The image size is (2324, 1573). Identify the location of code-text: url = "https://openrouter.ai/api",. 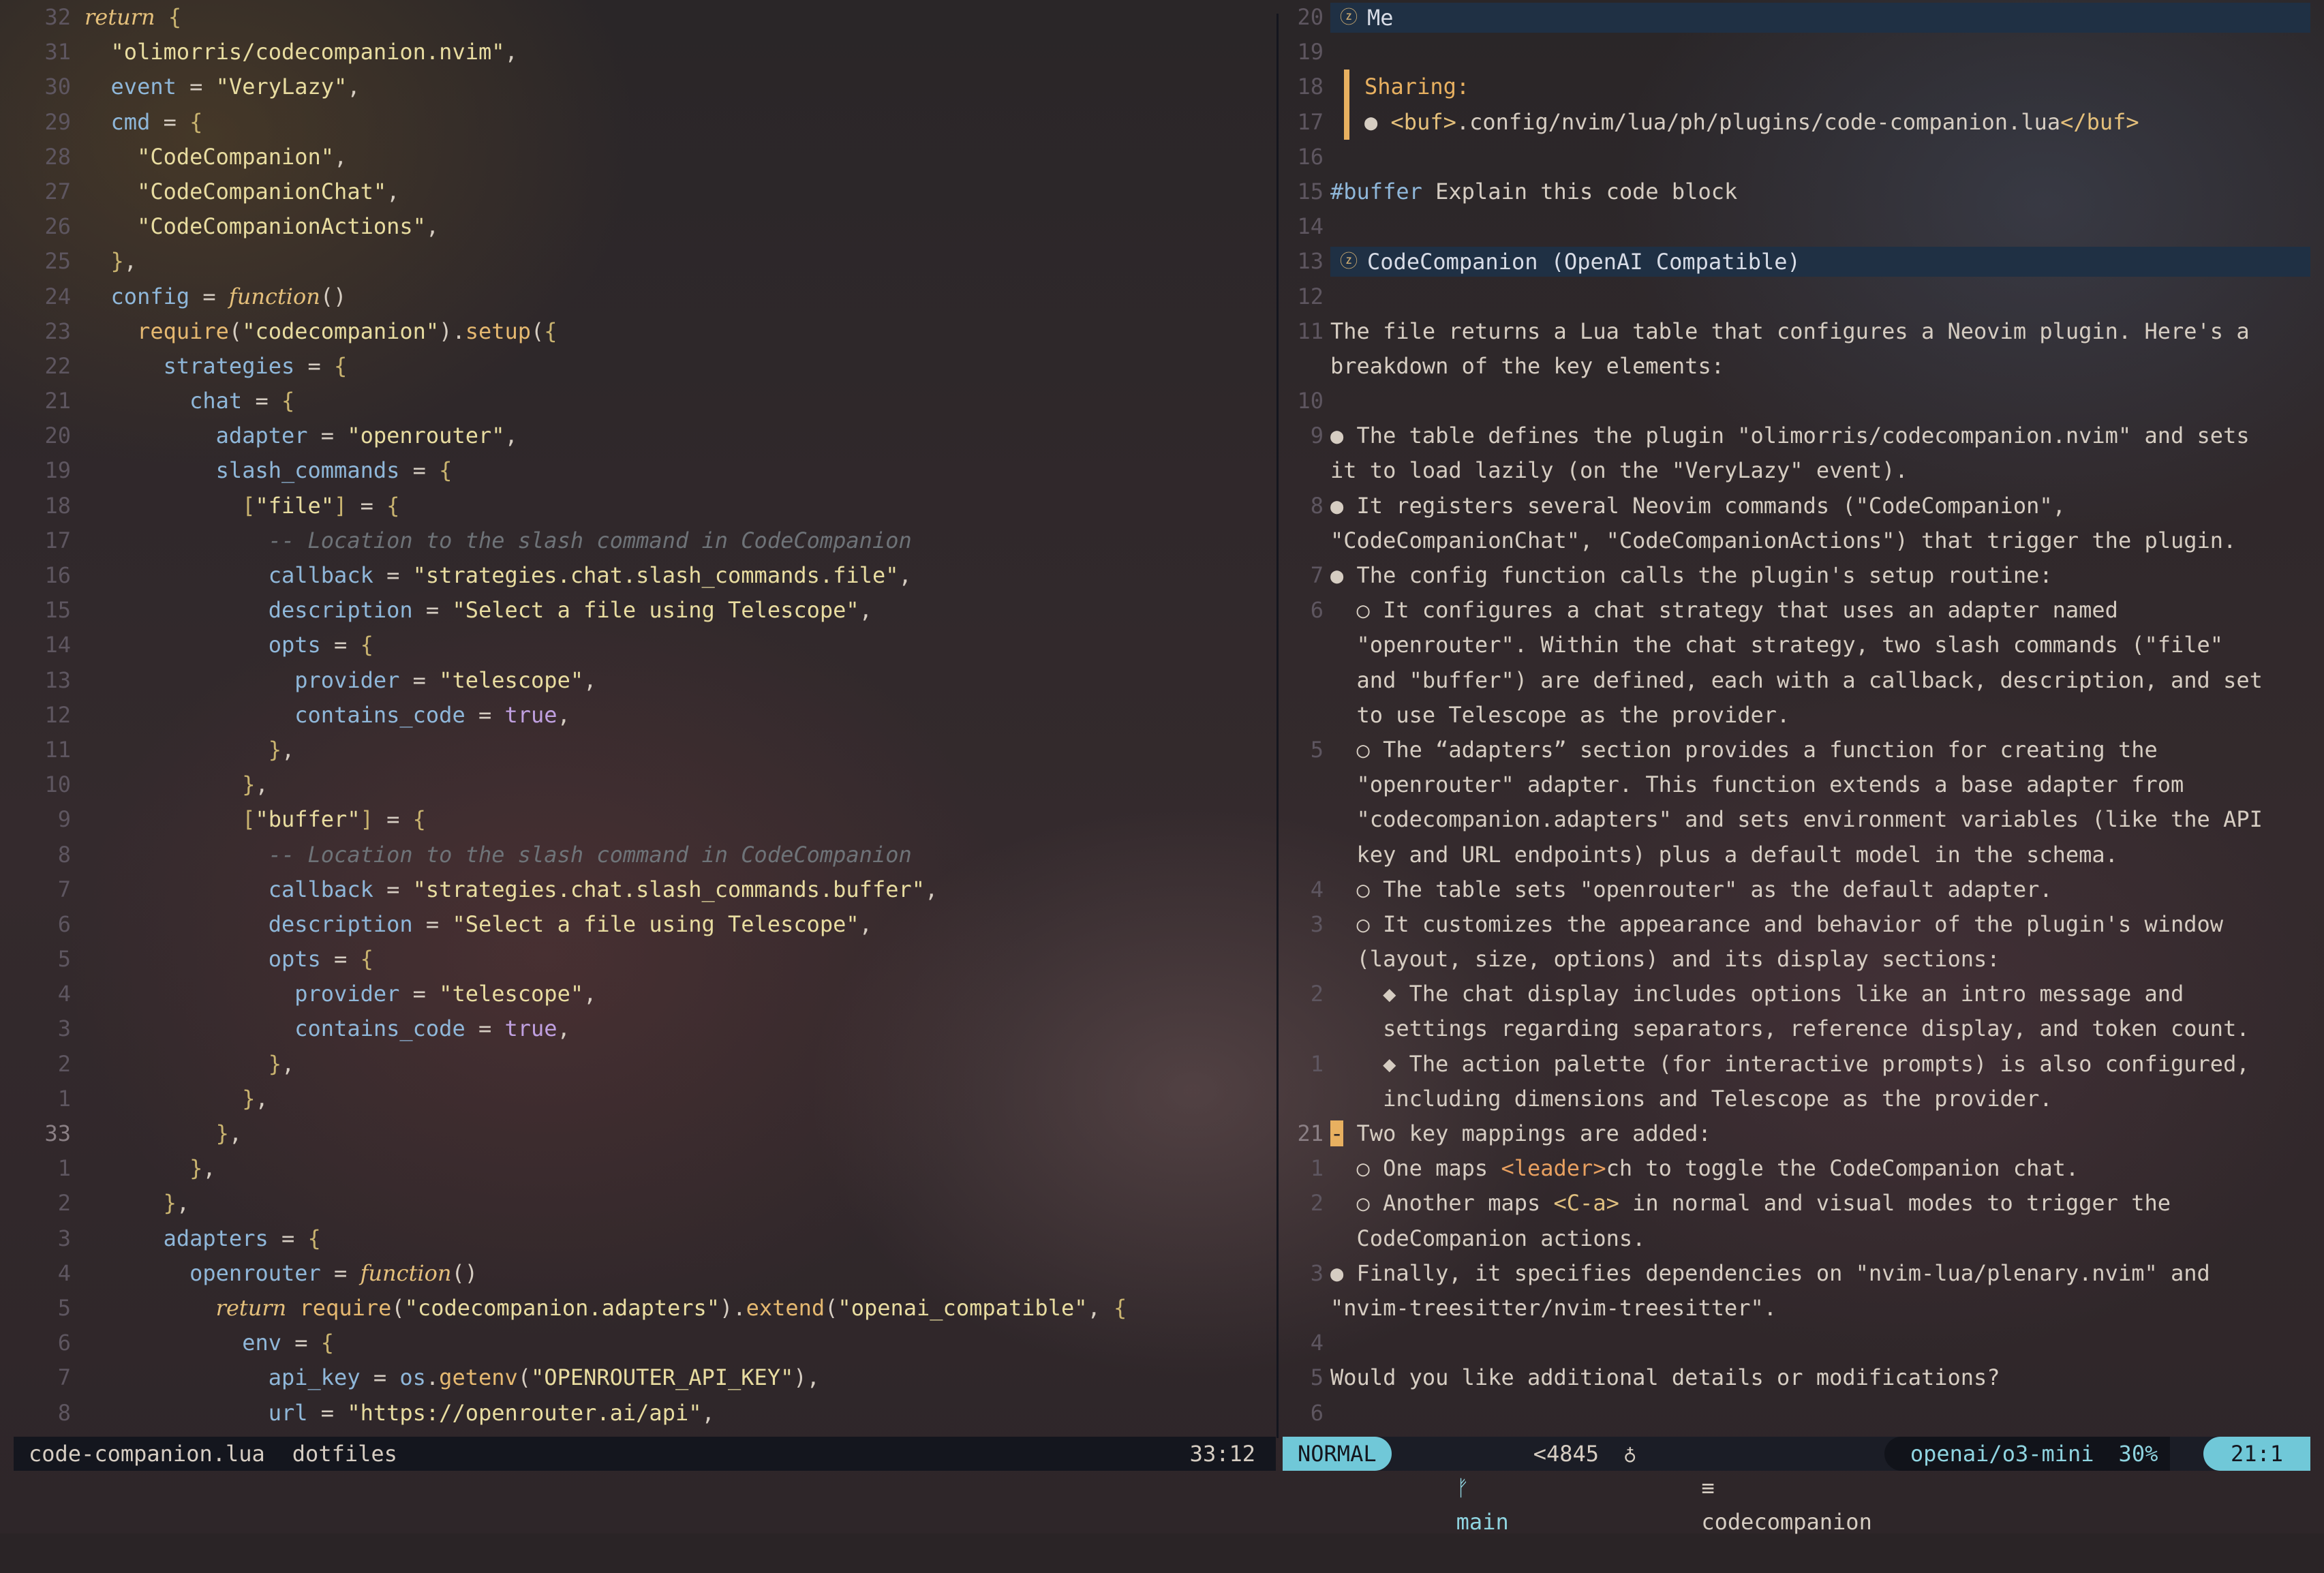
(400, 1413).